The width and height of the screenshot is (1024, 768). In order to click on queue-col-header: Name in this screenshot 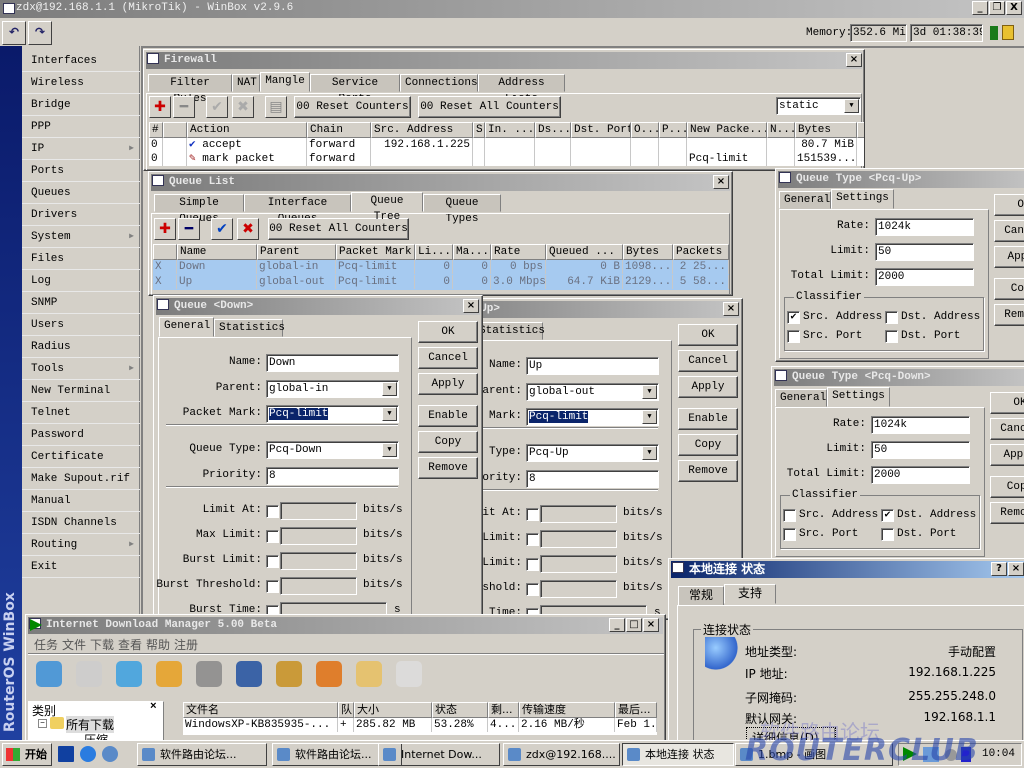, I will do `click(217, 252)`.